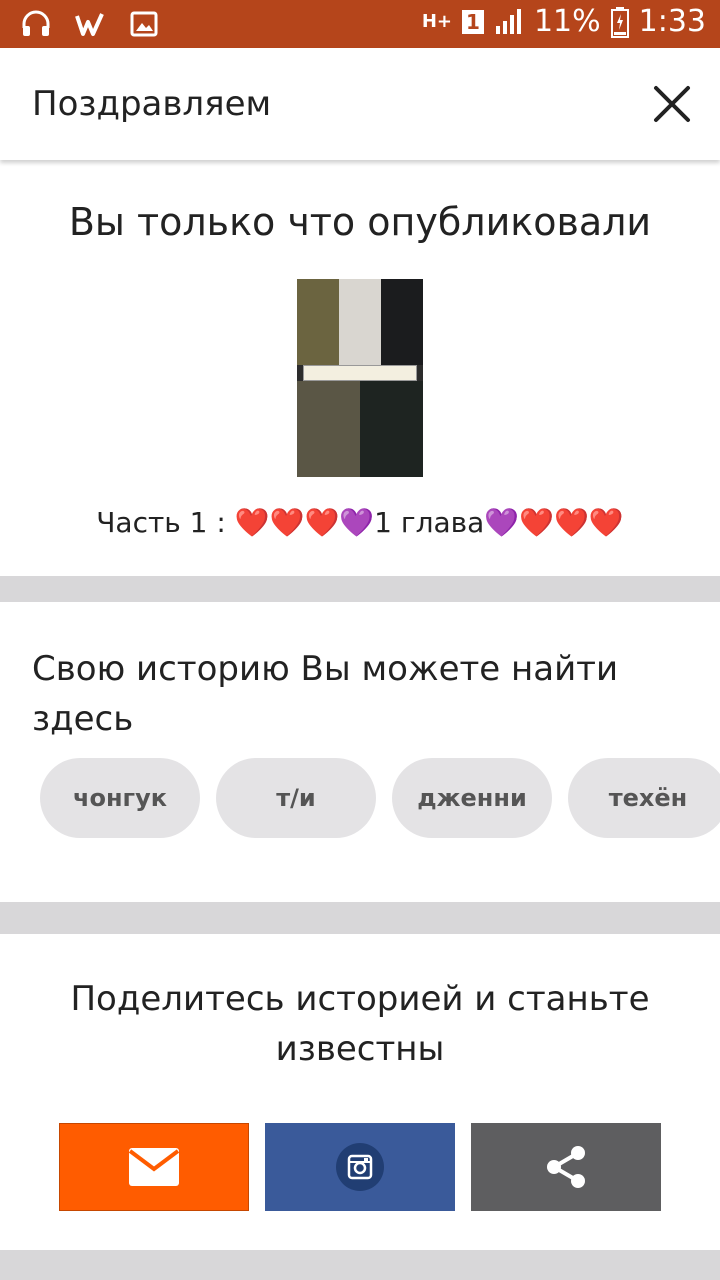 The width and height of the screenshot is (720, 1280). I want to click on more-share-button, so click(566, 1167).